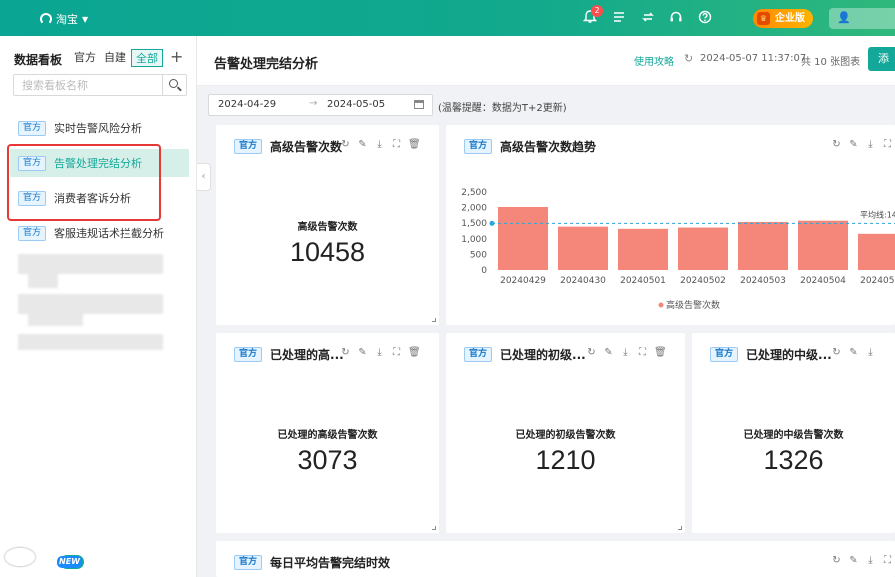  I want to click on sidebar-title: 数据看板, so click(38, 60).